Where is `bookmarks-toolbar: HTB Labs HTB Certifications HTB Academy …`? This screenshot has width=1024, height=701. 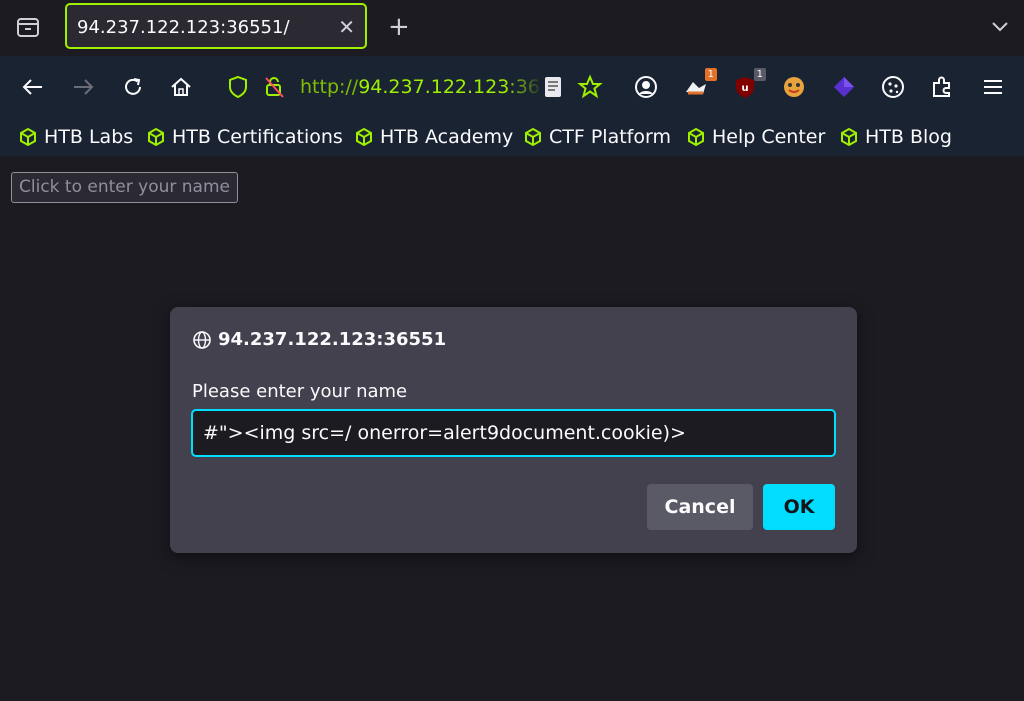 bookmarks-toolbar: HTB Labs HTB Certifications HTB Academy … is located at coordinates (512, 137).